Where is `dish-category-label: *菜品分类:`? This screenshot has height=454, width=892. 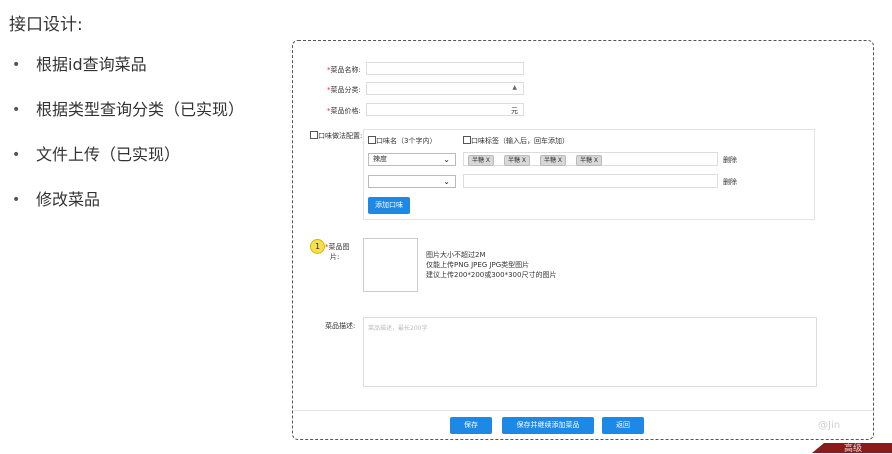 dish-category-label: *菜品分类: is located at coordinates (344, 90).